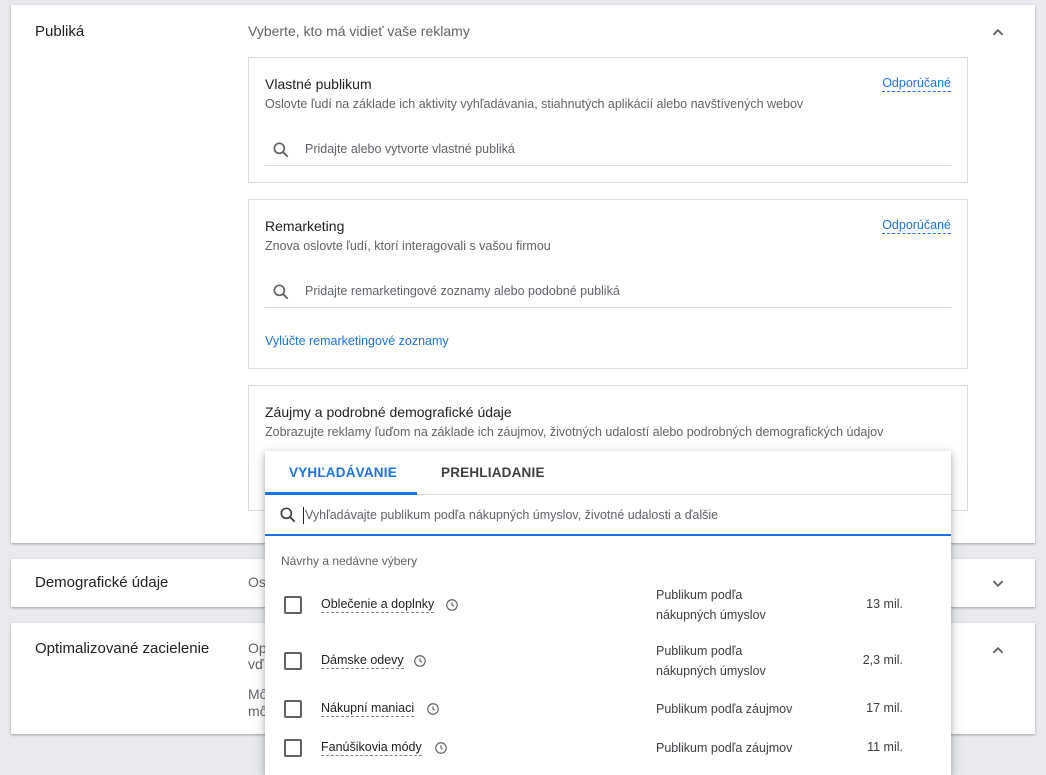  What do you see at coordinates (60, 31) in the screenshot?
I see `audiences-title: Publiká` at bounding box center [60, 31].